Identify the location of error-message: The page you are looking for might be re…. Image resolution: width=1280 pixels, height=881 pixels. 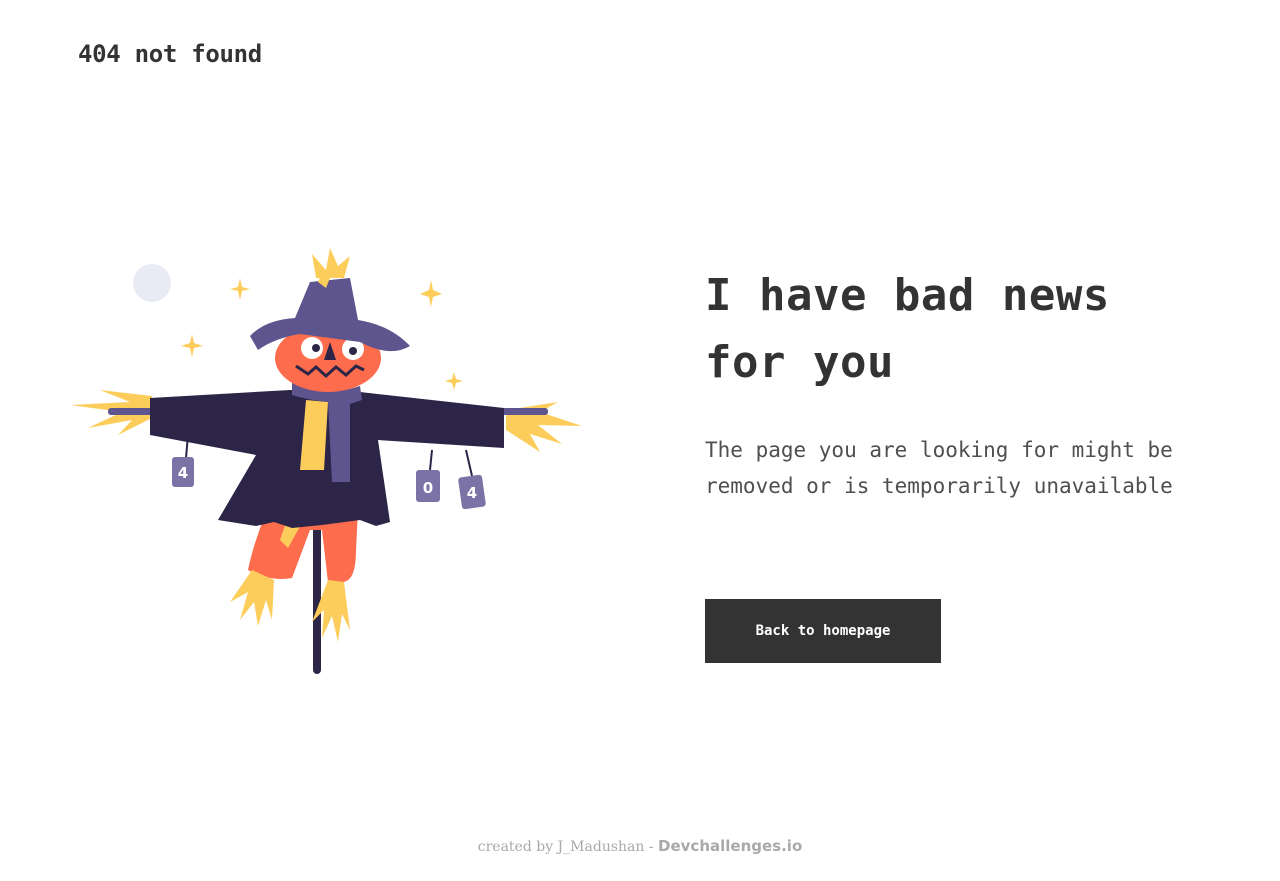
(939, 468).